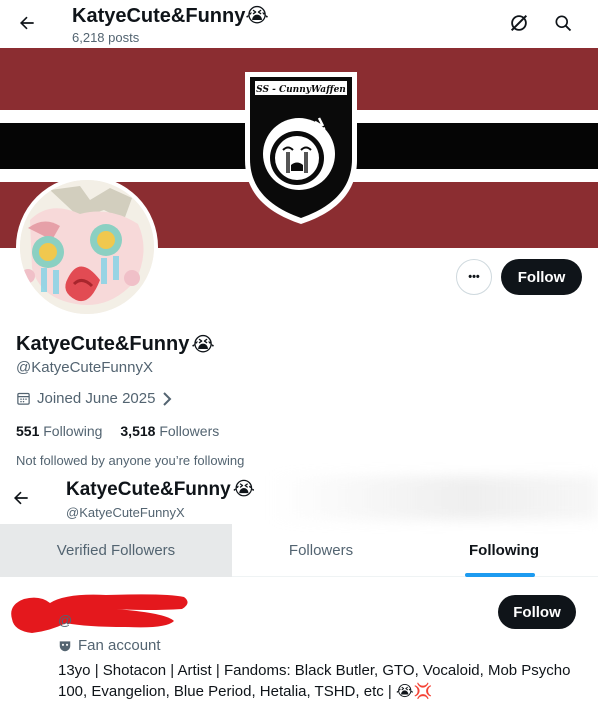  I want to click on tab-verified-followers: Verified Followers, so click(116, 550).